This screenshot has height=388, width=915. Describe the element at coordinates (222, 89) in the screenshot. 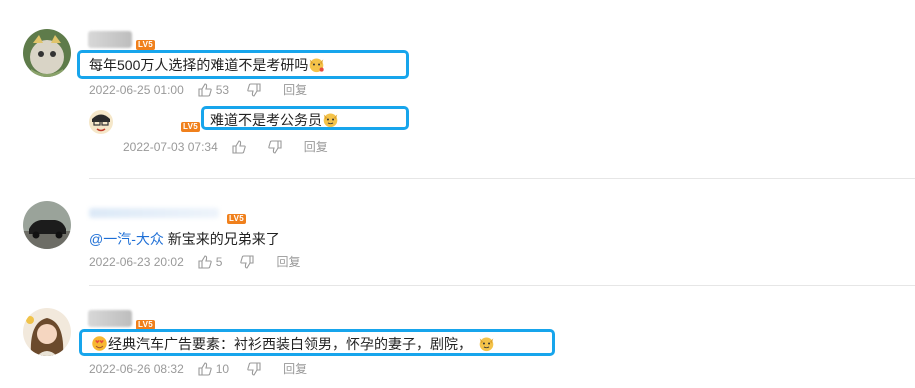

I see `like-count: 53` at that location.